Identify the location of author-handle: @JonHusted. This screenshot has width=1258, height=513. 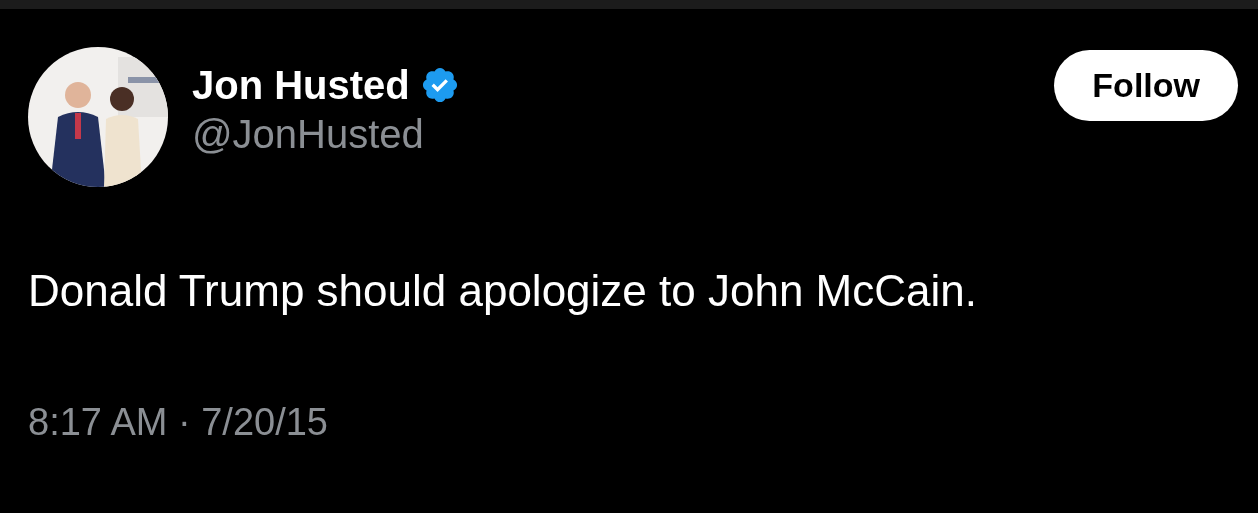
(308, 134).